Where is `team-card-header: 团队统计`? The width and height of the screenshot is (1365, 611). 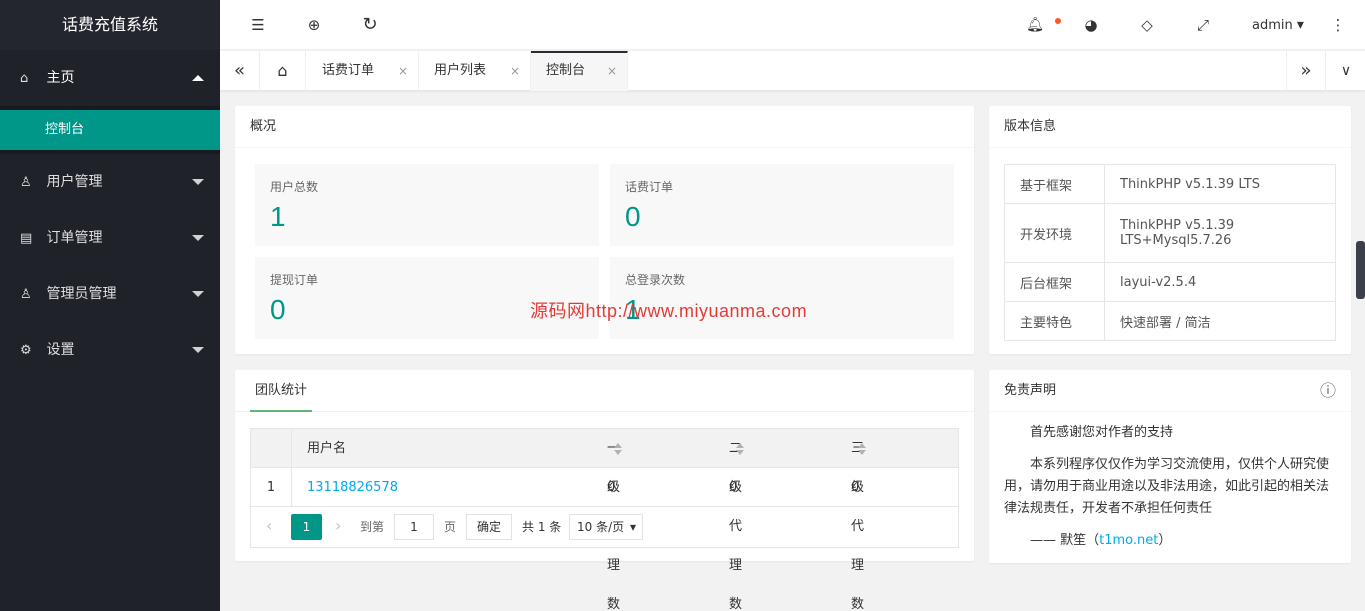
team-card-header: 团队统计 is located at coordinates (604, 391).